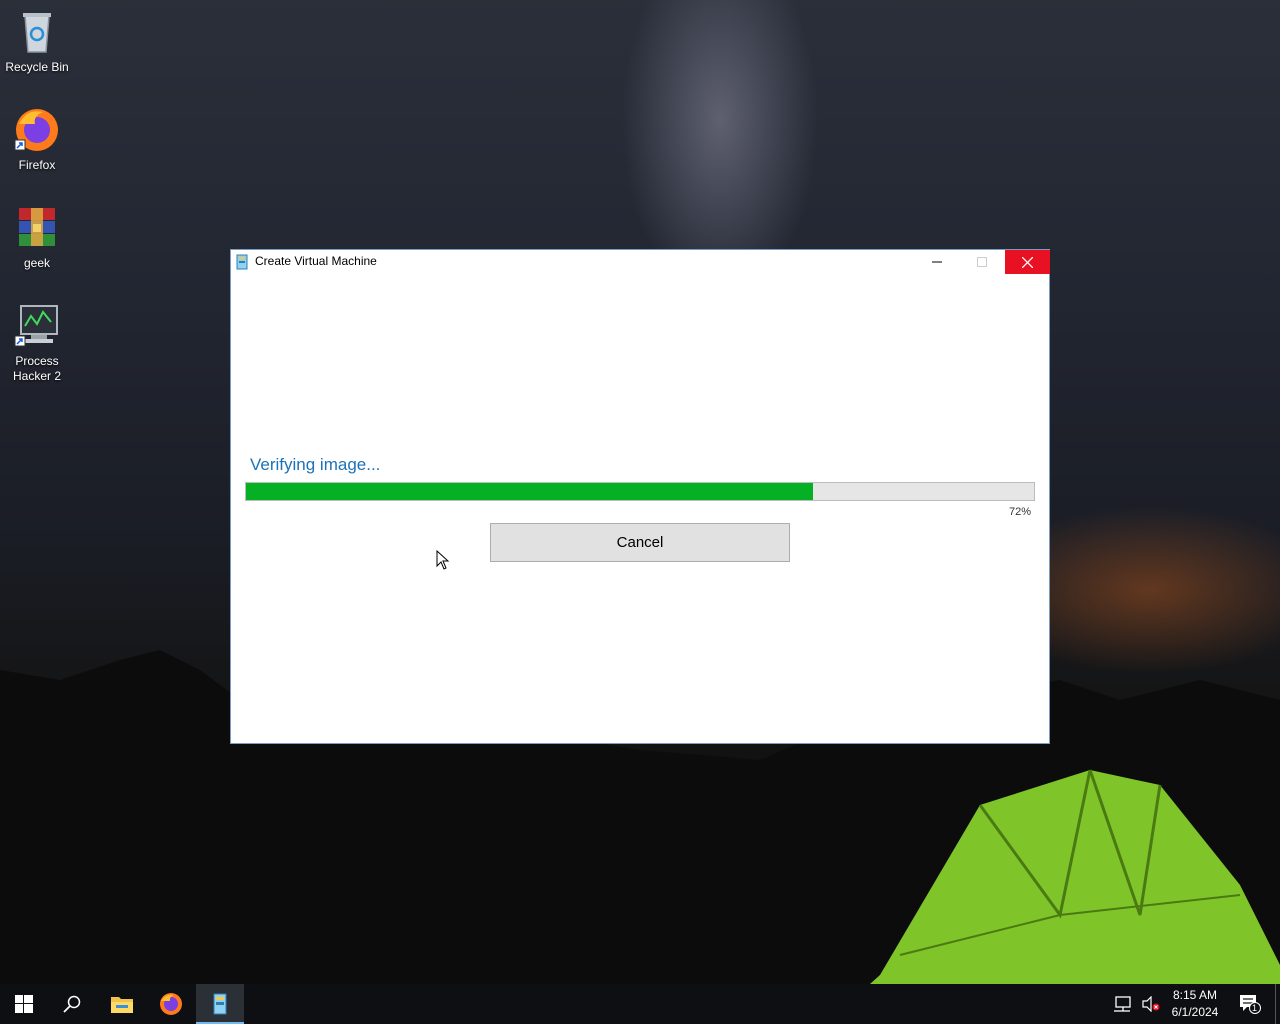  Describe the element at coordinates (37, 67) in the screenshot. I see `desktop-icon-label: Recycle Bin` at that location.